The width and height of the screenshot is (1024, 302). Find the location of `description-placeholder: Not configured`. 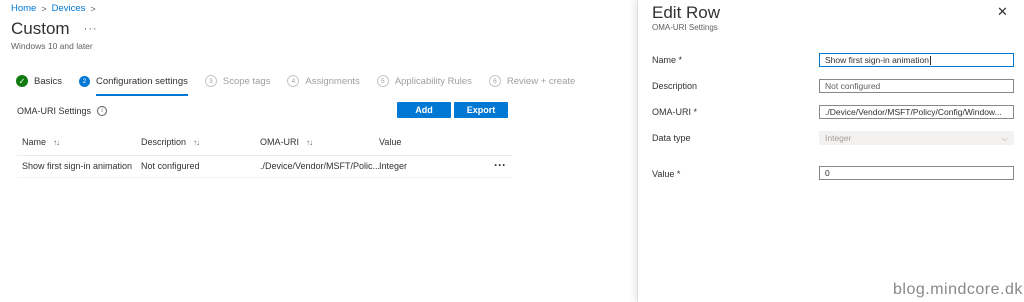

description-placeholder: Not configured is located at coordinates (853, 86).